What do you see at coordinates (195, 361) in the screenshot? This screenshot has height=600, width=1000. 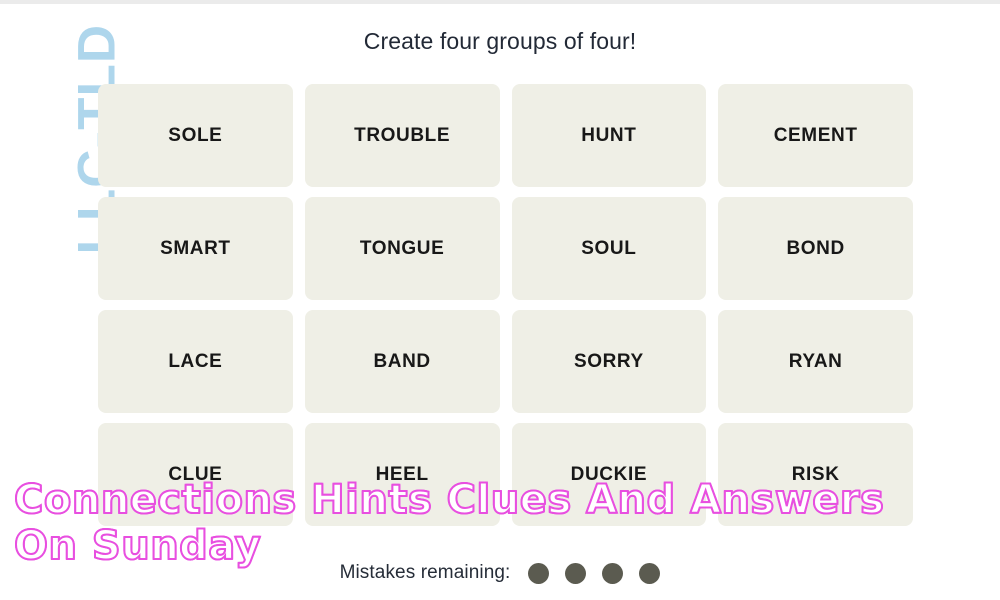 I see `word-tile: LACE` at bounding box center [195, 361].